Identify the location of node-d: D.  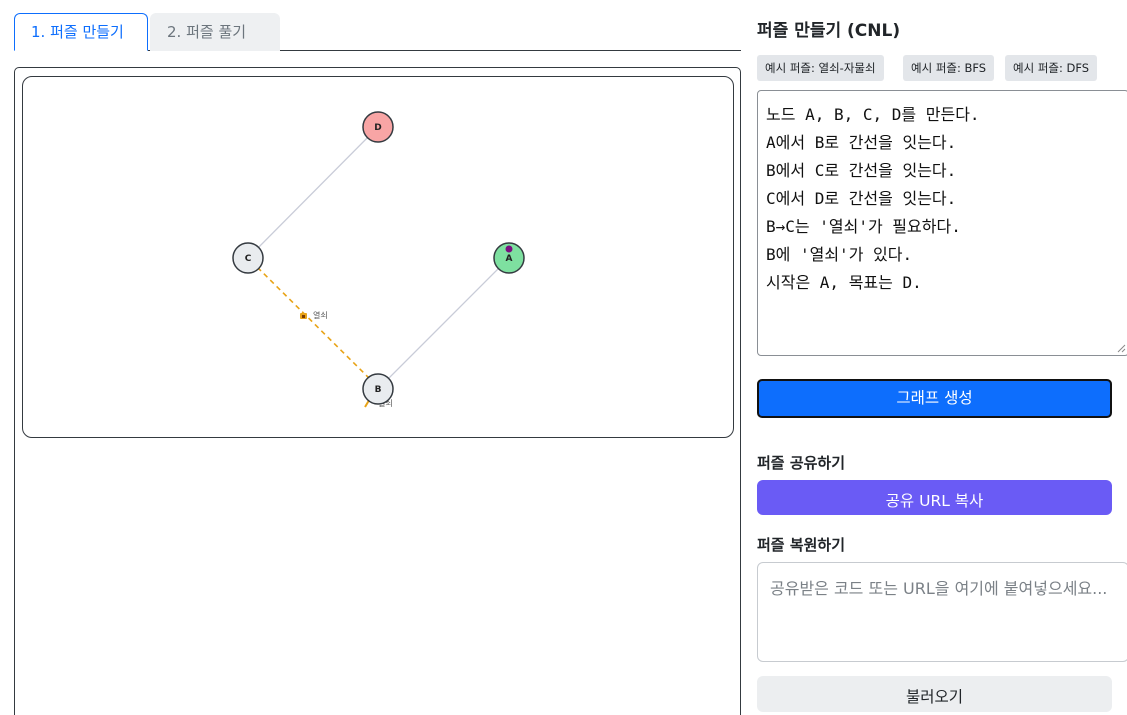
(378, 127).